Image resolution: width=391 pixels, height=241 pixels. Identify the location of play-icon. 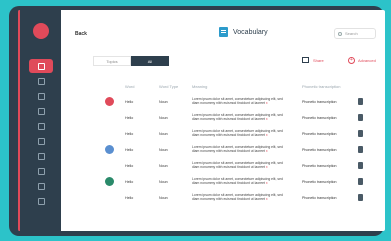
(41, 111).